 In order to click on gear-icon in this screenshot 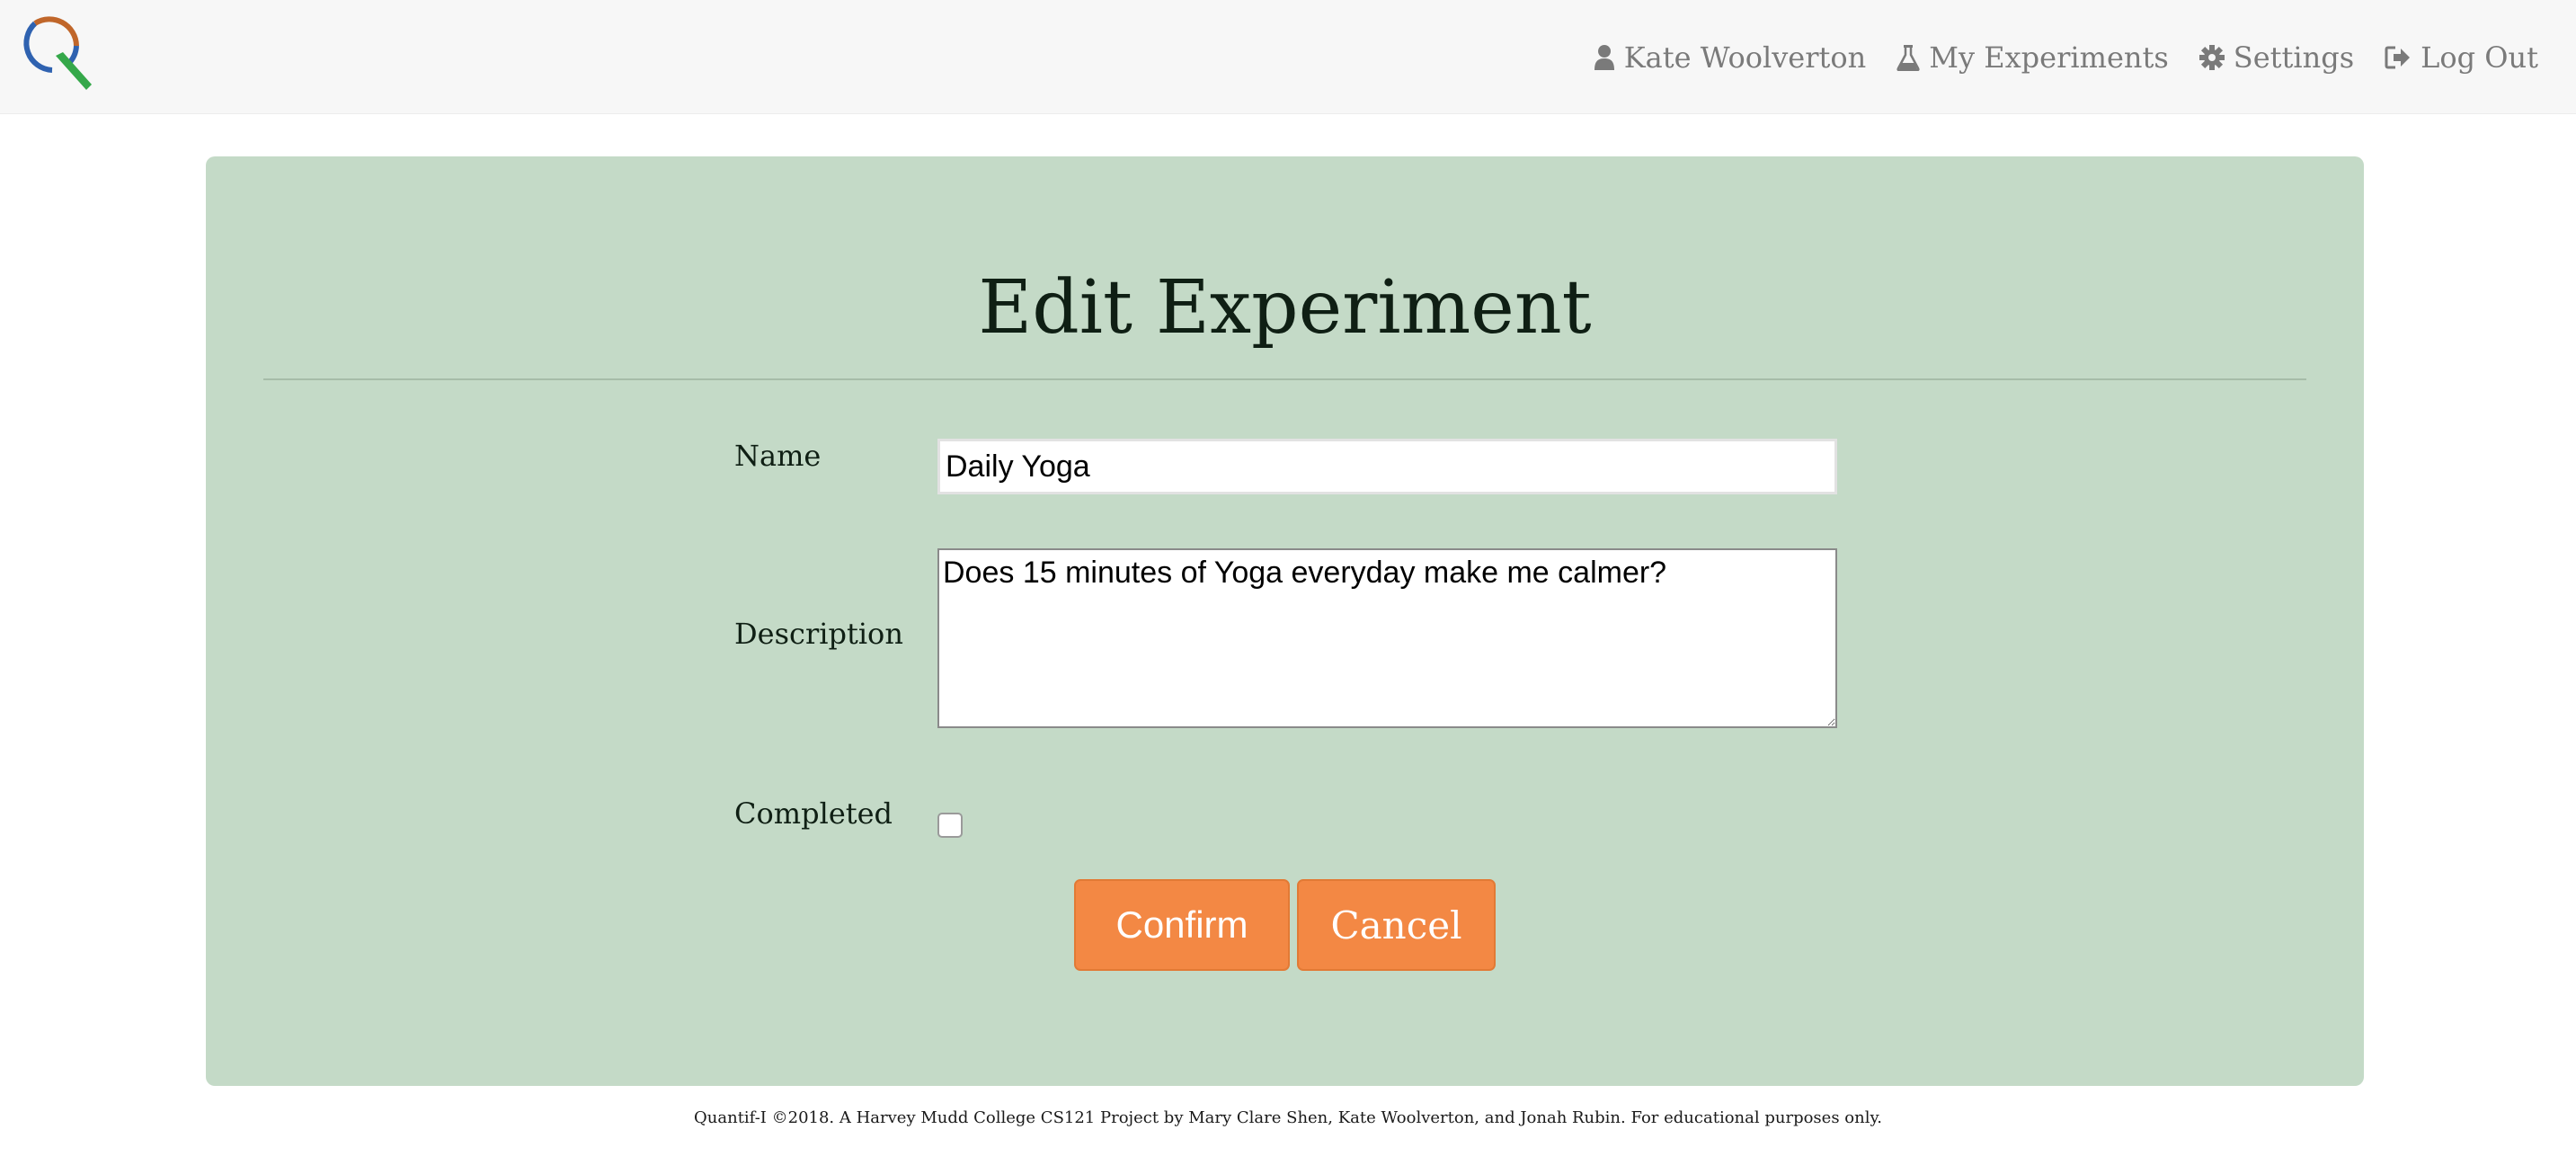, I will do `click(2211, 57)`.